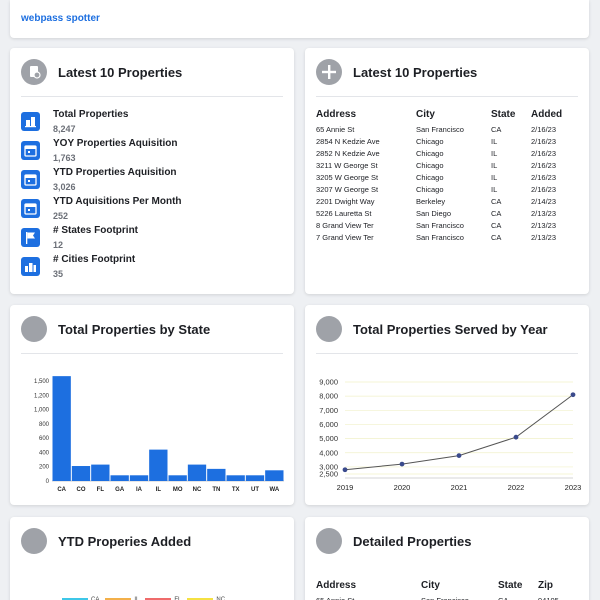 This screenshot has width=600, height=600. Describe the element at coordinates (447, 141) in the screenshot. I see `table-row: 2854 N Kedzie Ave Chicago IL 2/16/23` at that location.